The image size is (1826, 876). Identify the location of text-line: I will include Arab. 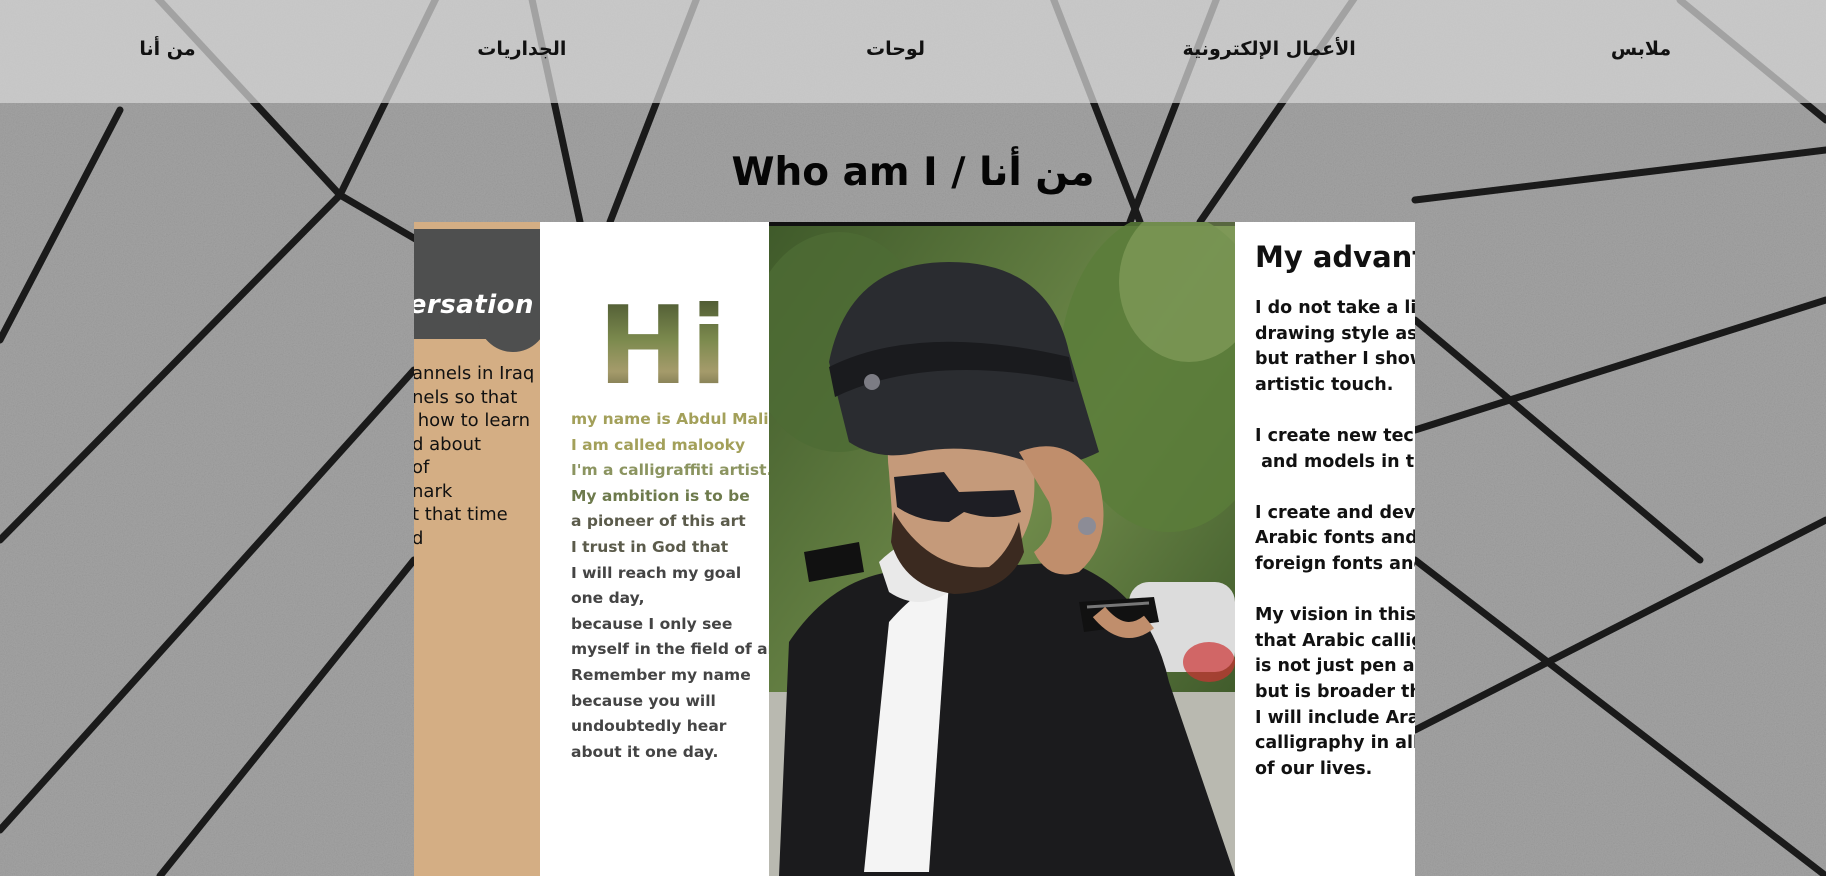
(1335, 717).